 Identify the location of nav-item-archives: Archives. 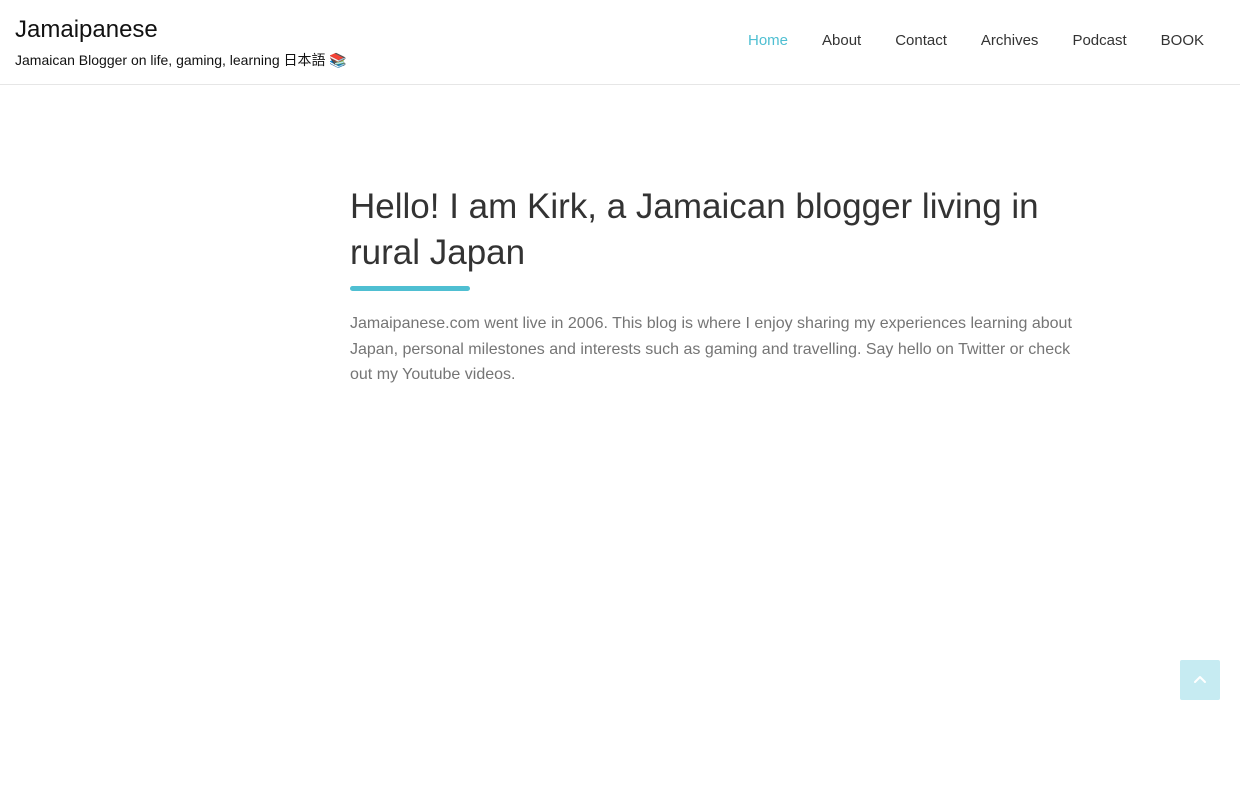
(1010, 41).